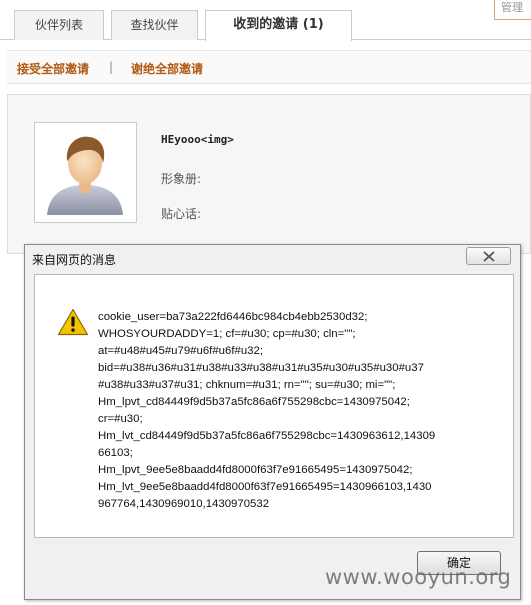 The width and height of the screenshot is (531, 605). Describe the element at coordinates (197, 139) in the screenshot. I see `inviter-name: HEyooo<img>` at that location.